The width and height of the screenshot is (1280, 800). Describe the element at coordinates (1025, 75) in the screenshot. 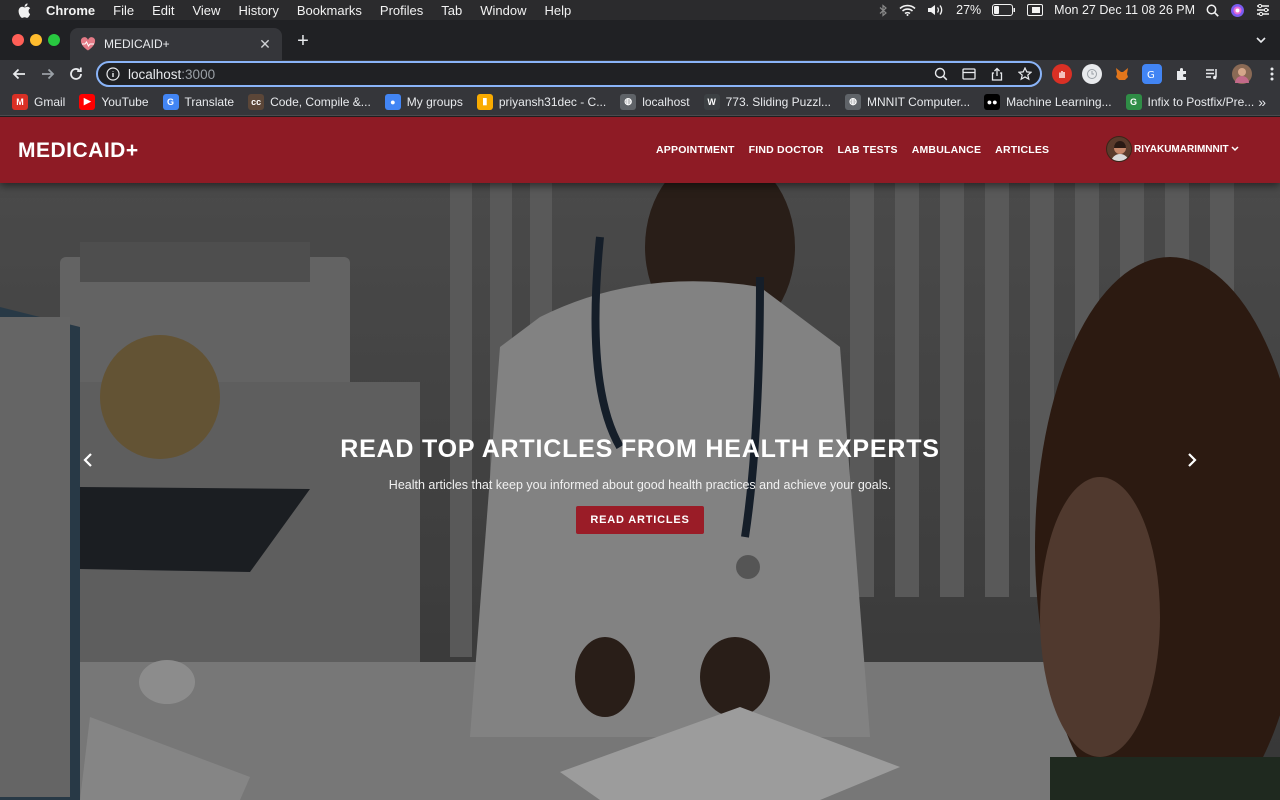

I see `bookmark-star-icon` at that location.